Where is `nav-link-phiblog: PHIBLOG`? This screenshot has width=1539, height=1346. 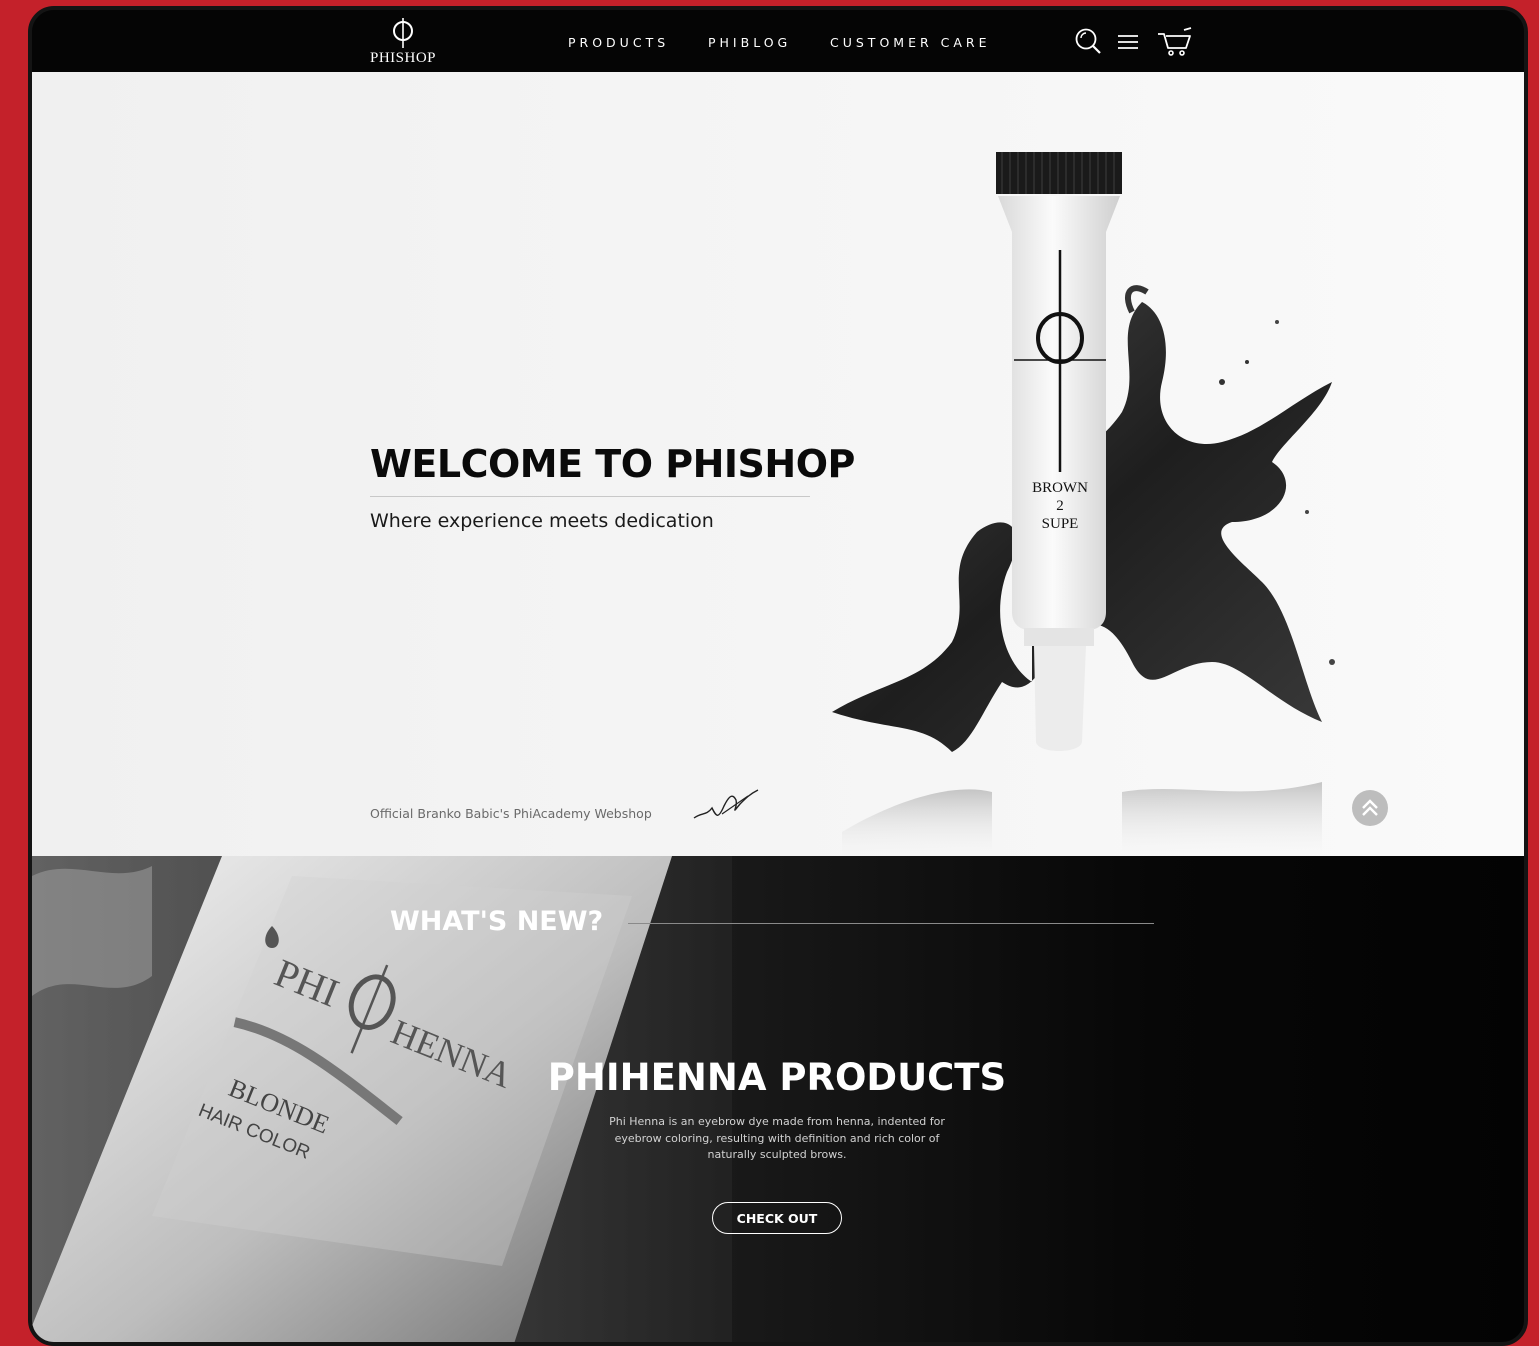 nav-link-phiblog: PHIBLOG is located at coordinates (749, 42).